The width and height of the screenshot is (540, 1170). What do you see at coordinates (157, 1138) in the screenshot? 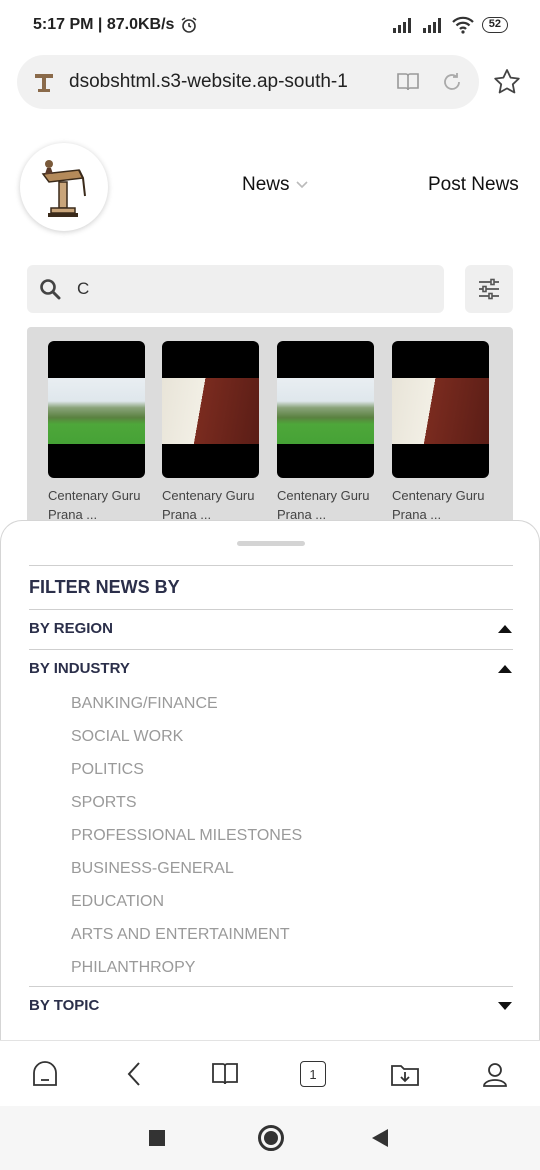
I see `recents-icon` at bounding box center [157, 1138].